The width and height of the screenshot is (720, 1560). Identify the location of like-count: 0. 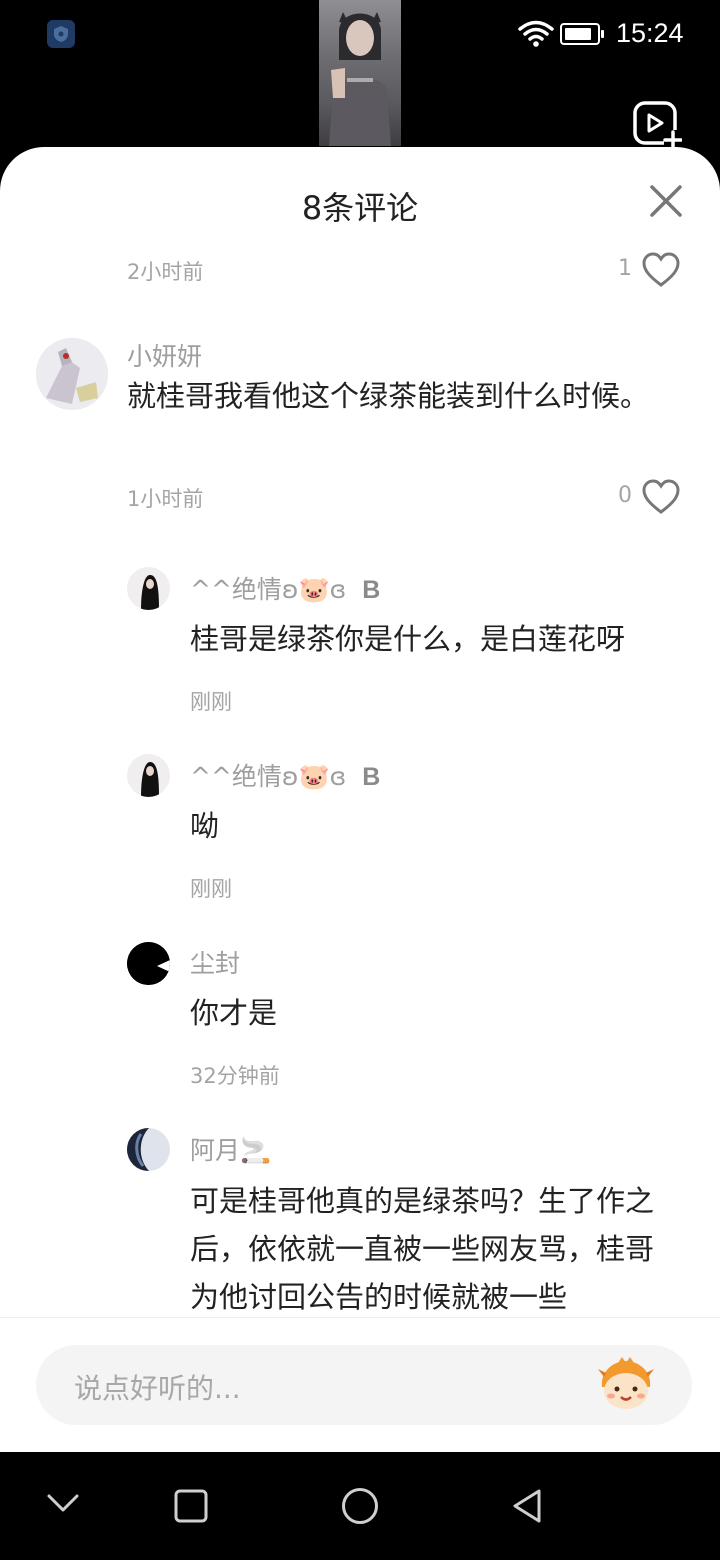
(625, 495).